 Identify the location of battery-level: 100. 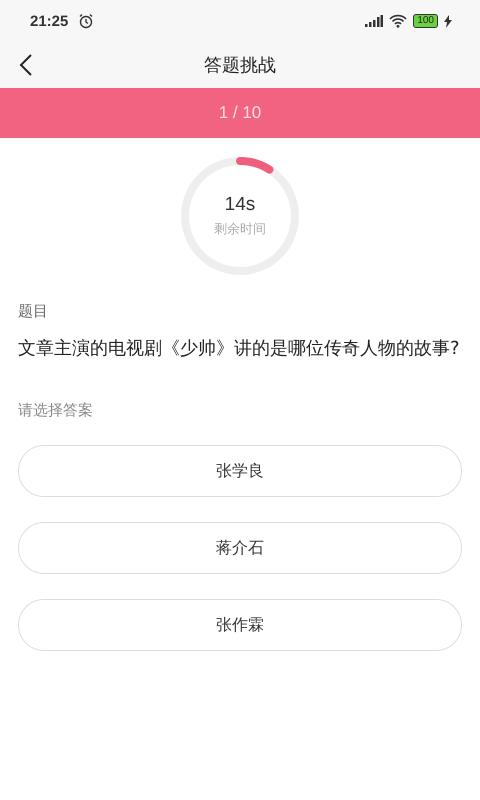
(425, 21).